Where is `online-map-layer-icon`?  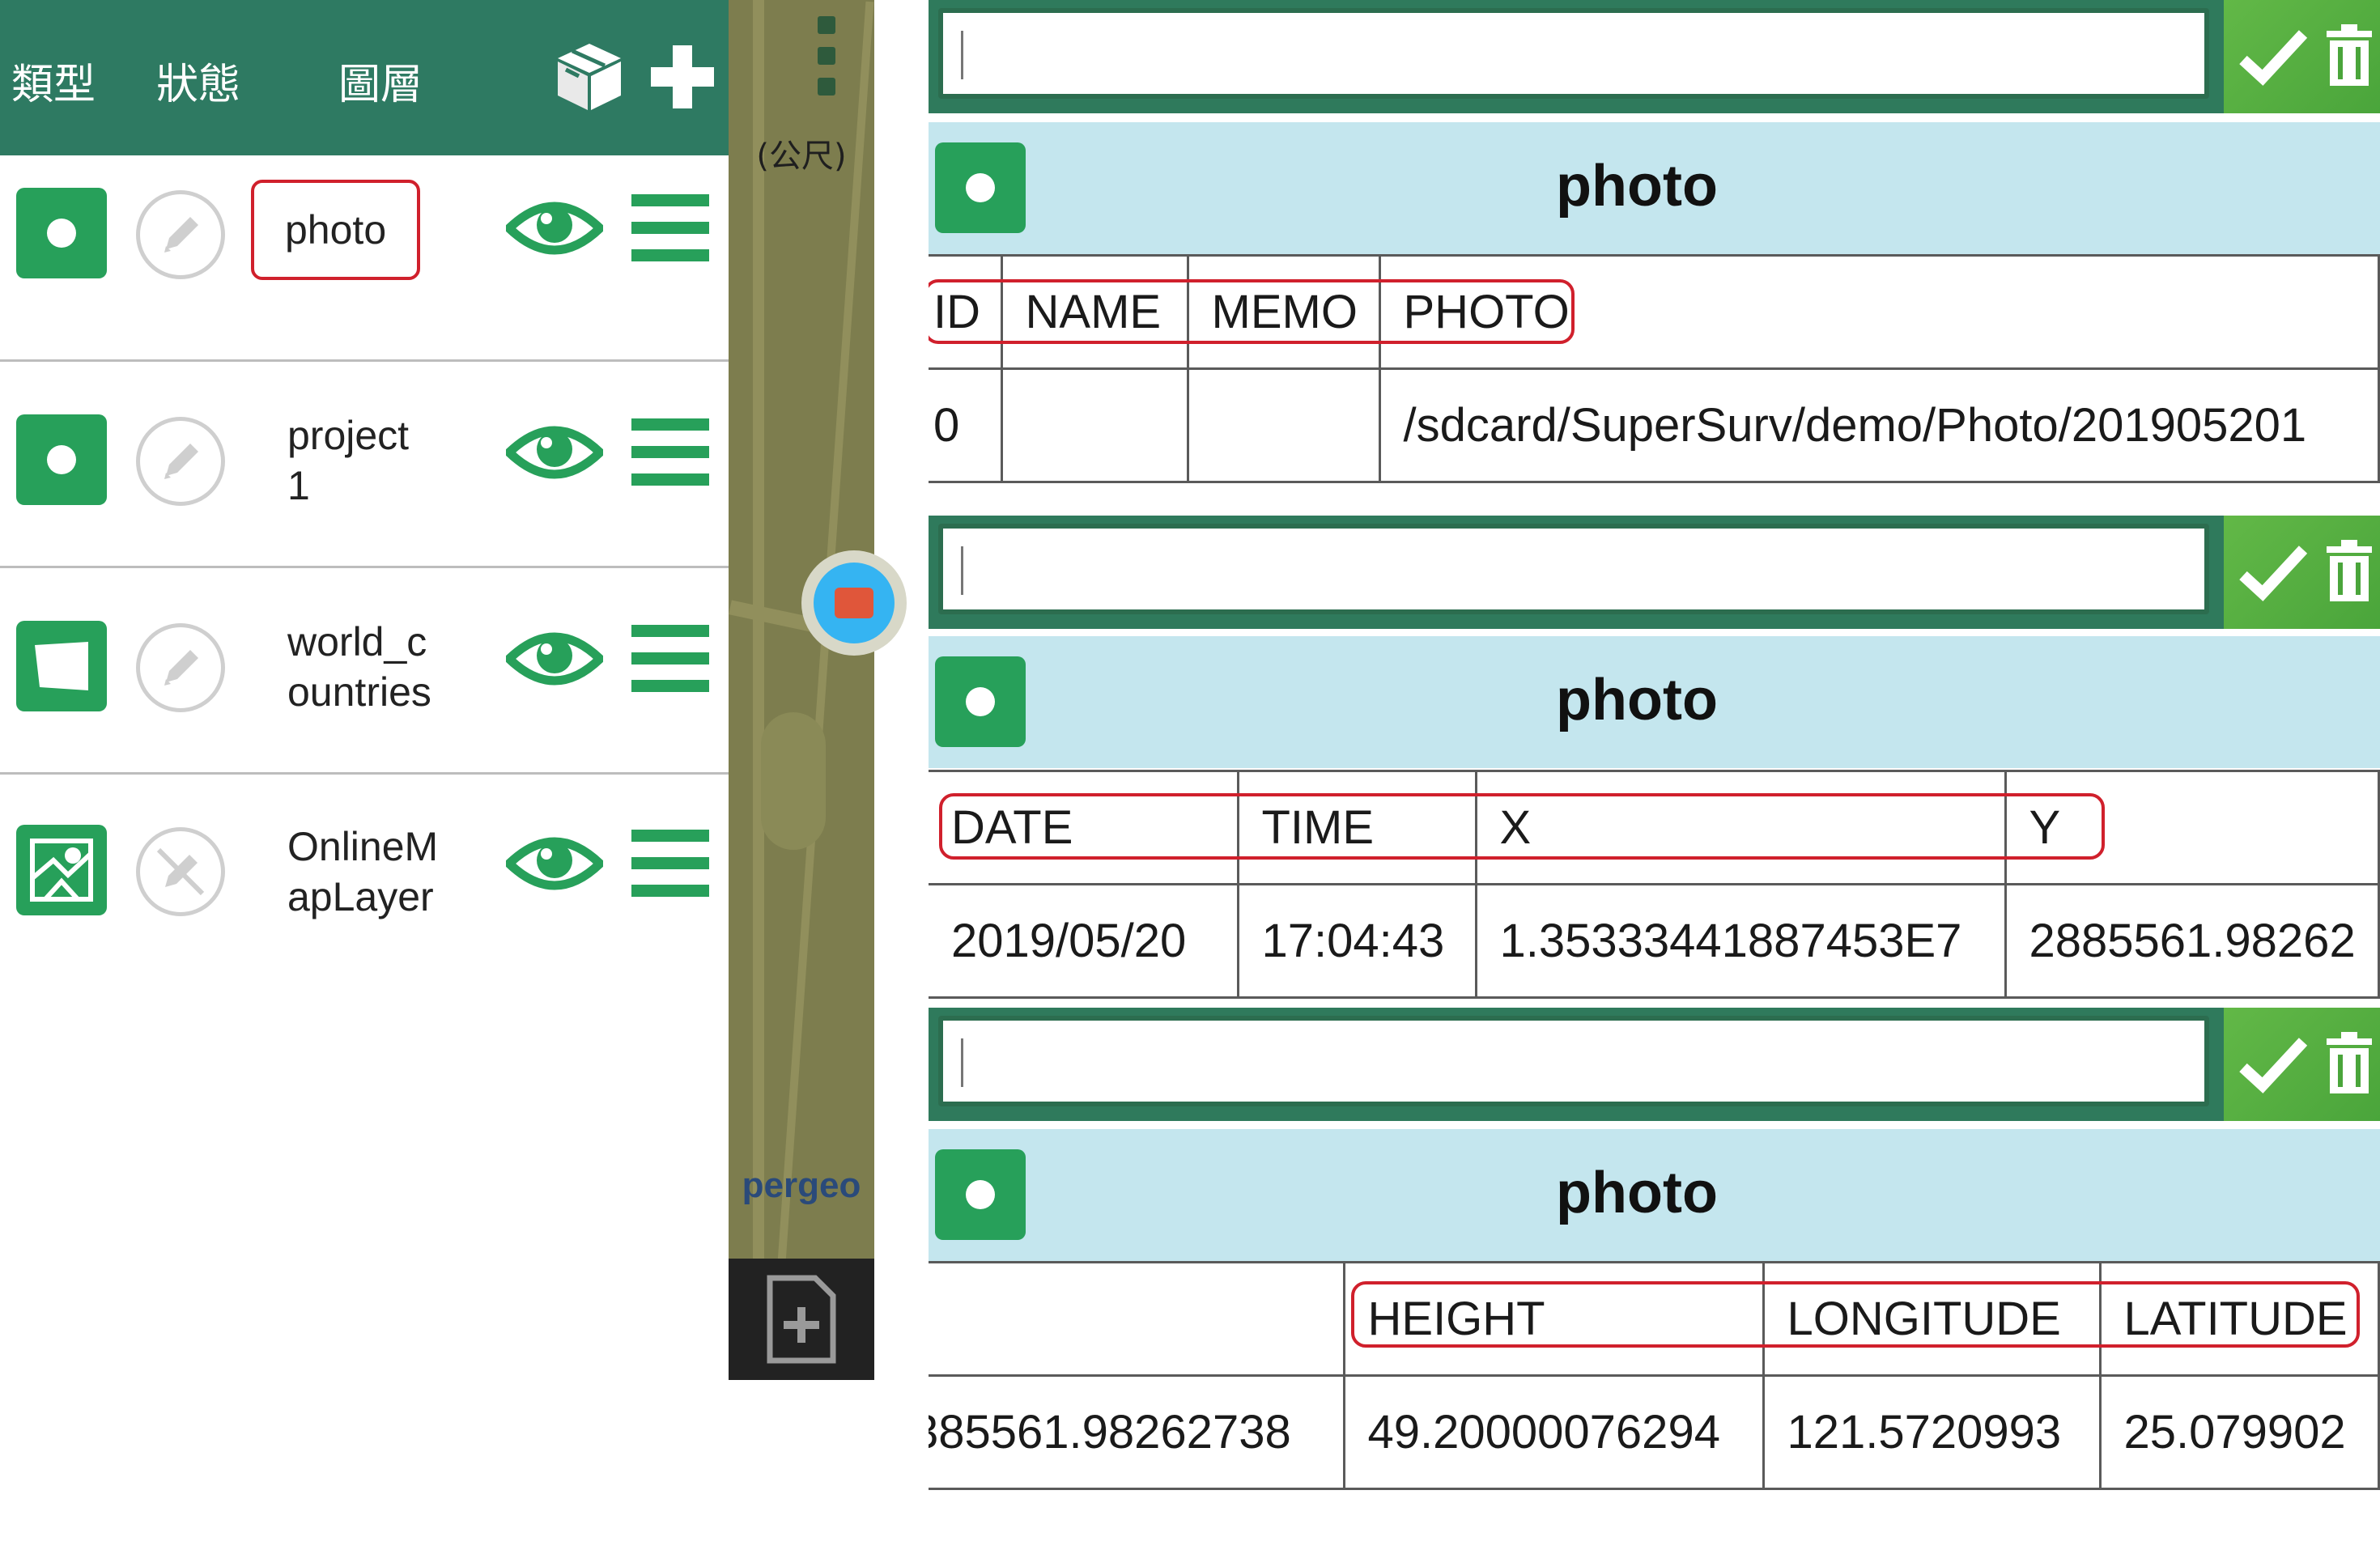
online-map-layer-icon is located at coordinates (61, 870).